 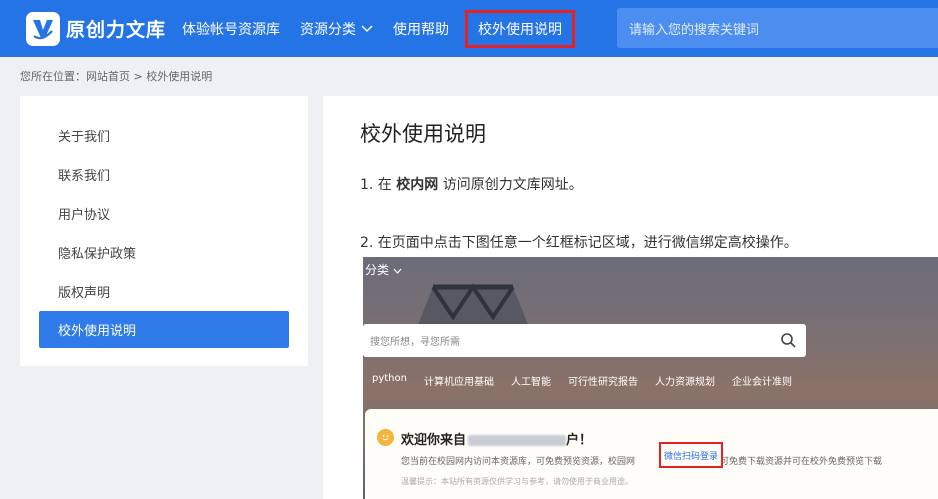 What do you see at coordinates (84, 213) in the screenshot?
I see `sidebar-item-agreement: 用户协议` at bounding box center [84, 213].